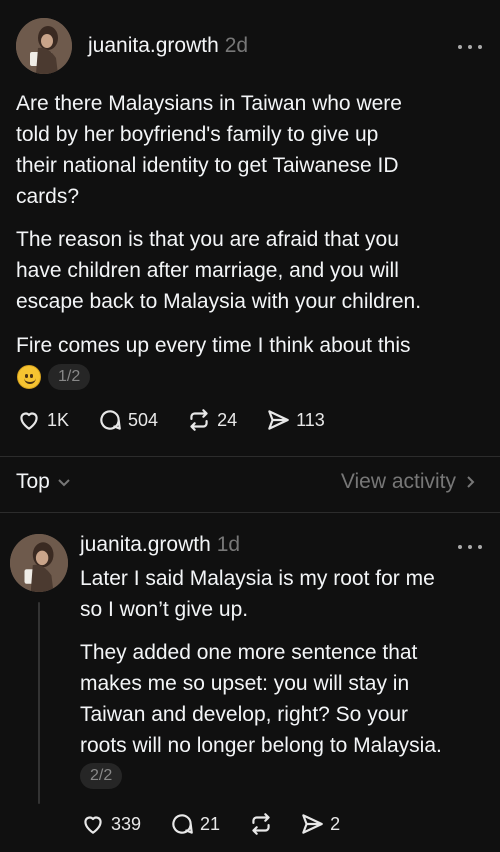 The image size is (500, 852). I want to click on post-avatar, so click(44, 46).